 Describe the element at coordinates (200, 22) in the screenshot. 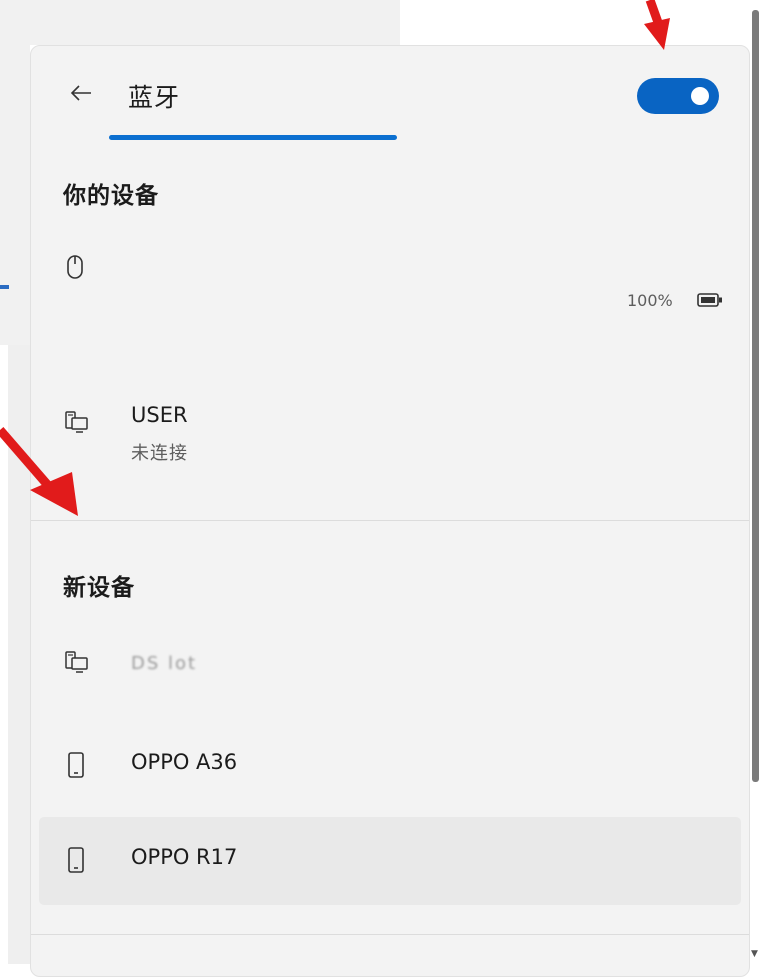

I see `backdrop-top` at that location.